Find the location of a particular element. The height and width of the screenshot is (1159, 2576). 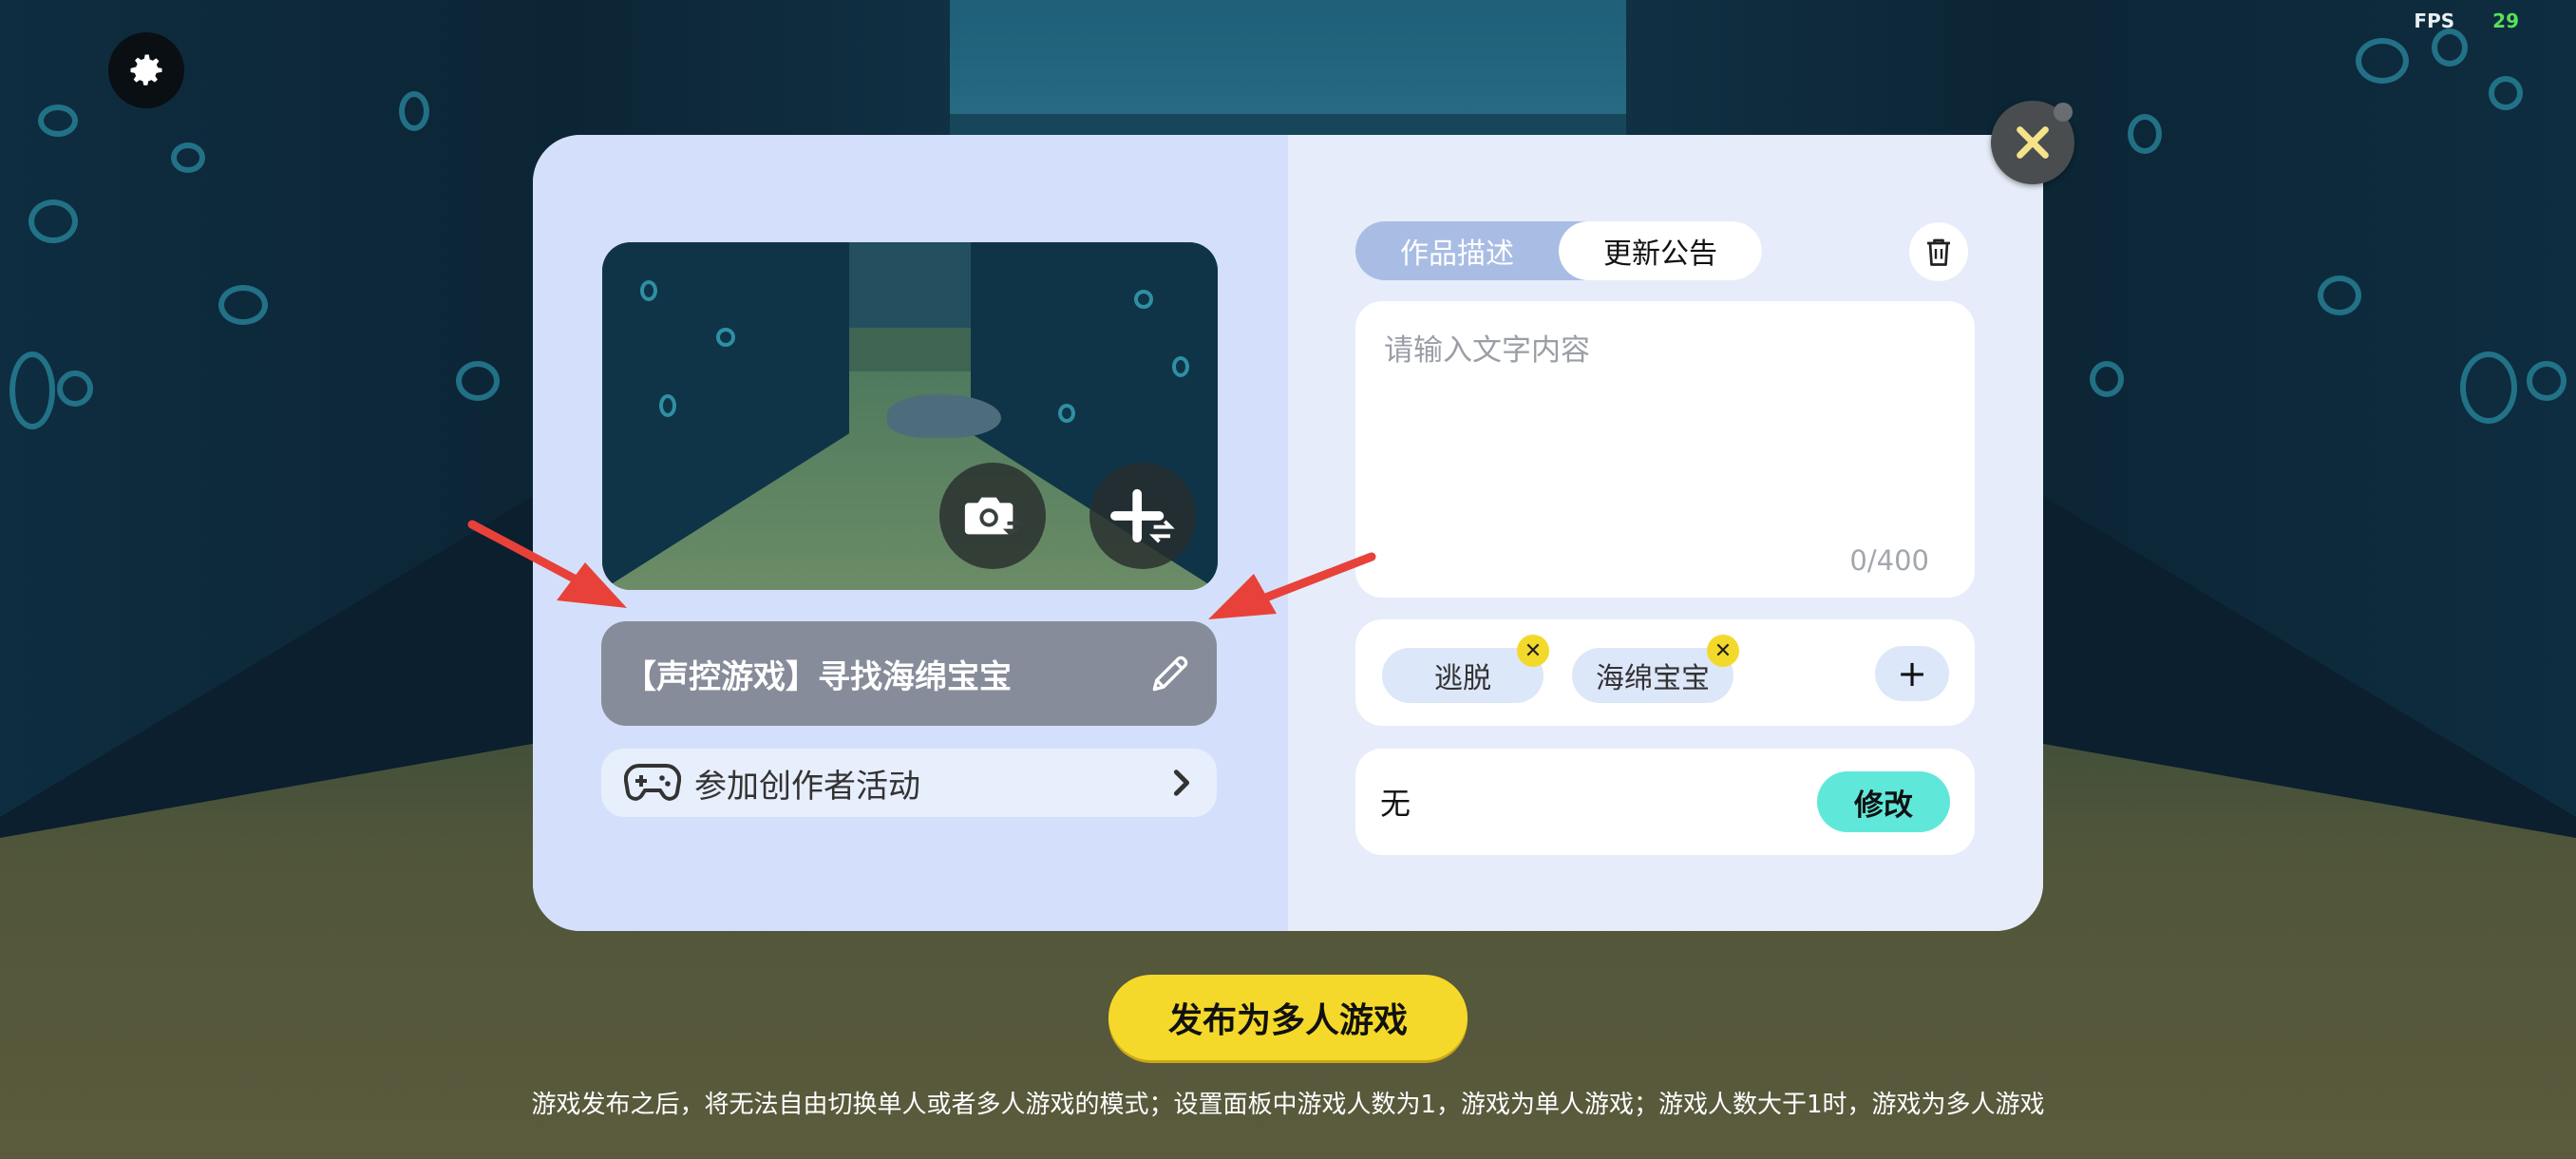

description-placeholder: 请输入文字内容 is located at coordinates (1487, 350).